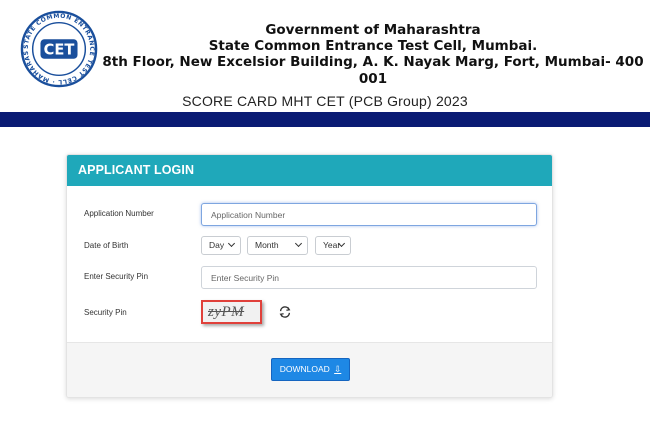 Image resolution: width=650 pixels, height=431 pixels. What do you see at coordinates (217, 245) in the screenshot?
I see `day-select-value: Day` at bounding box center [217, 245].